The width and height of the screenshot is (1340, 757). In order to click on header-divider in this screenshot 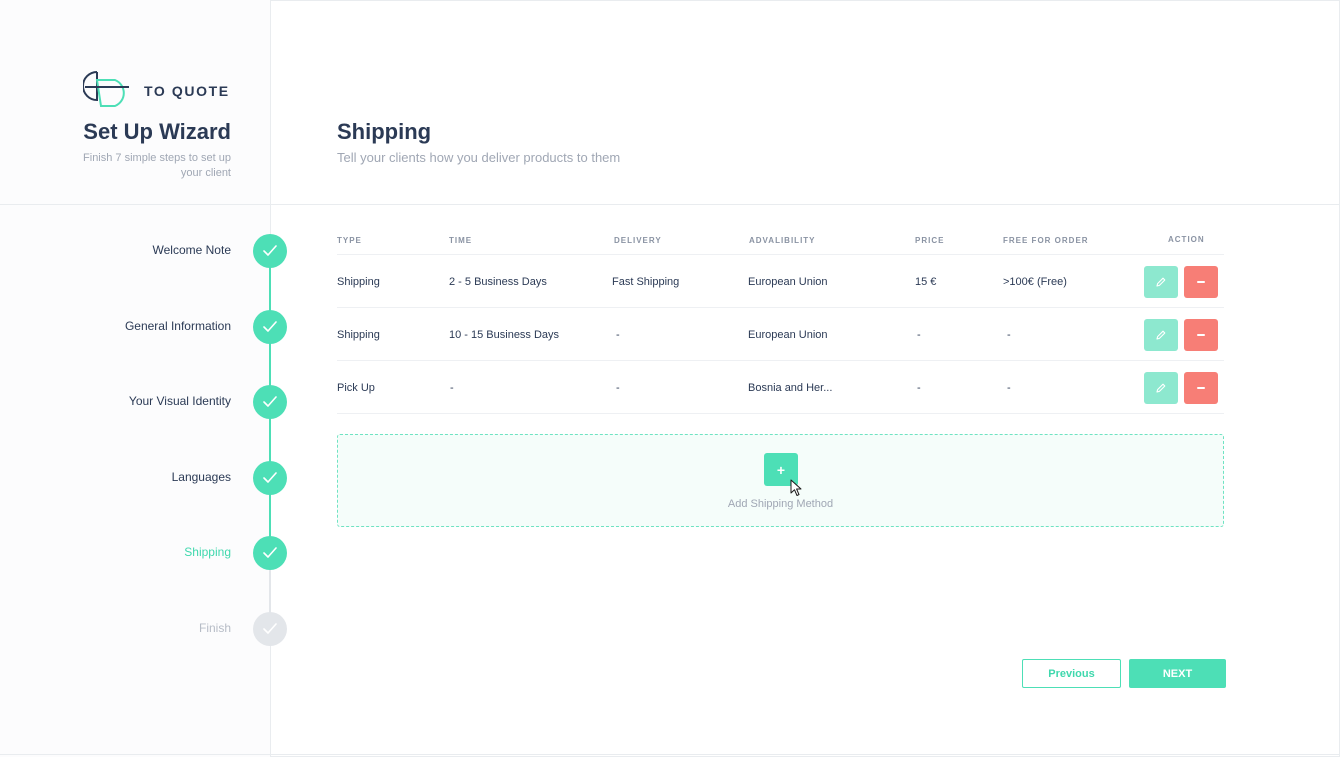, I will do `click(670, 204)`.